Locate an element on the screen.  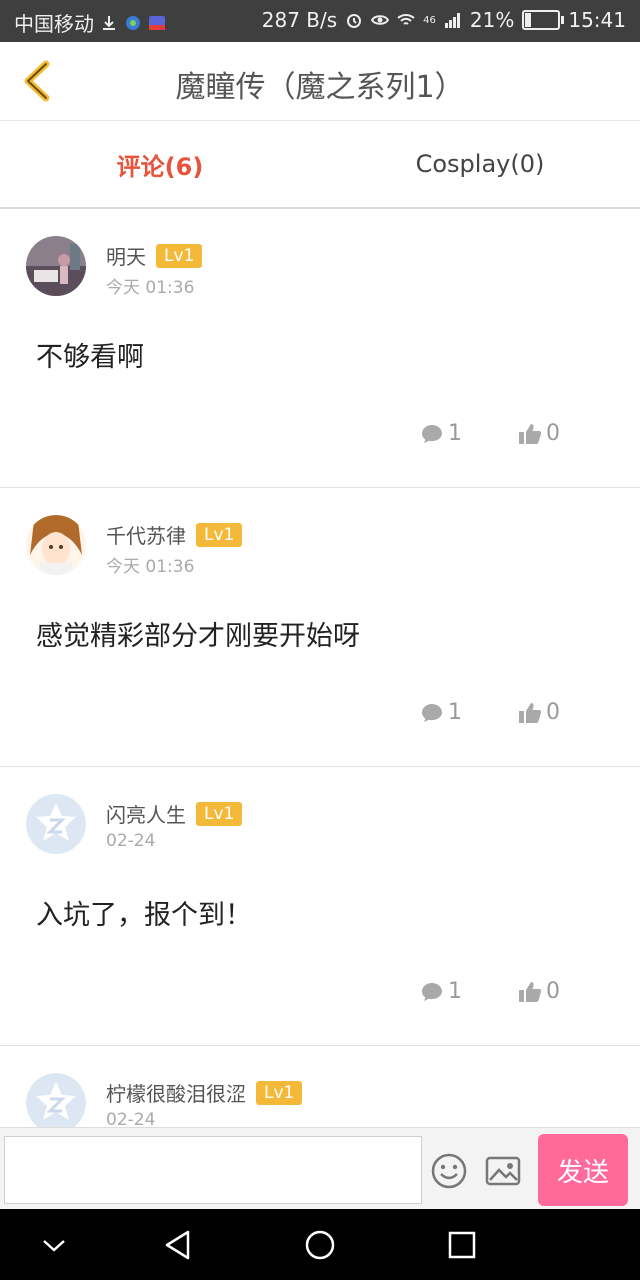
tab-comments: 评论(6) is located at coordinates (160, 164).